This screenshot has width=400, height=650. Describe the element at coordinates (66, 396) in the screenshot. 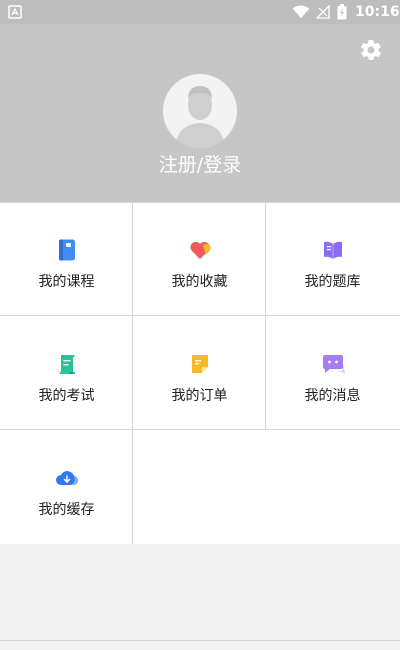

I see `menu-label: 我的考试` at that location.